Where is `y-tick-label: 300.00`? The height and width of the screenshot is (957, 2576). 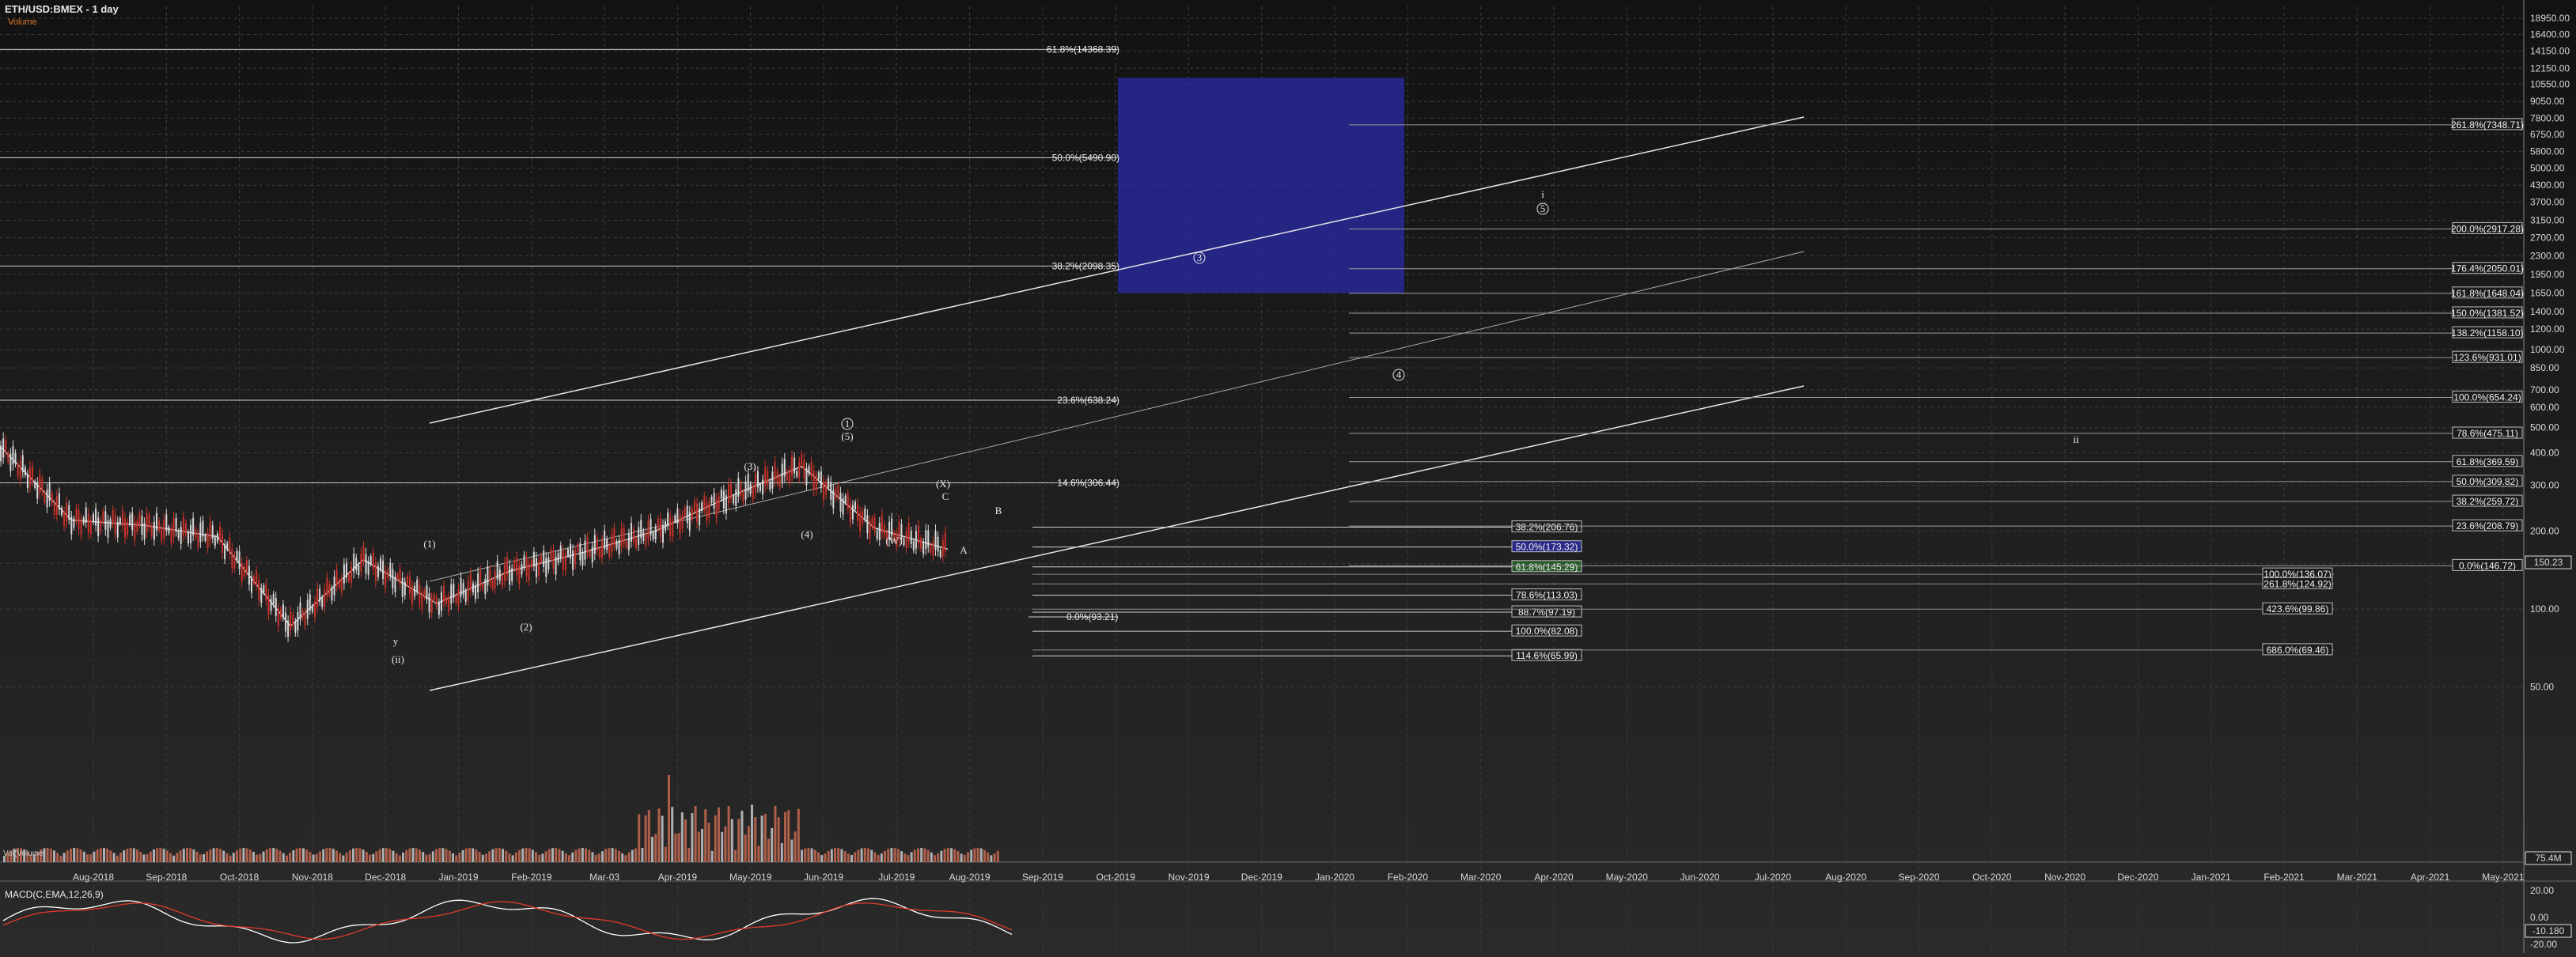
y-tick-label: 300.00 is located at coordinates (2544, 485).